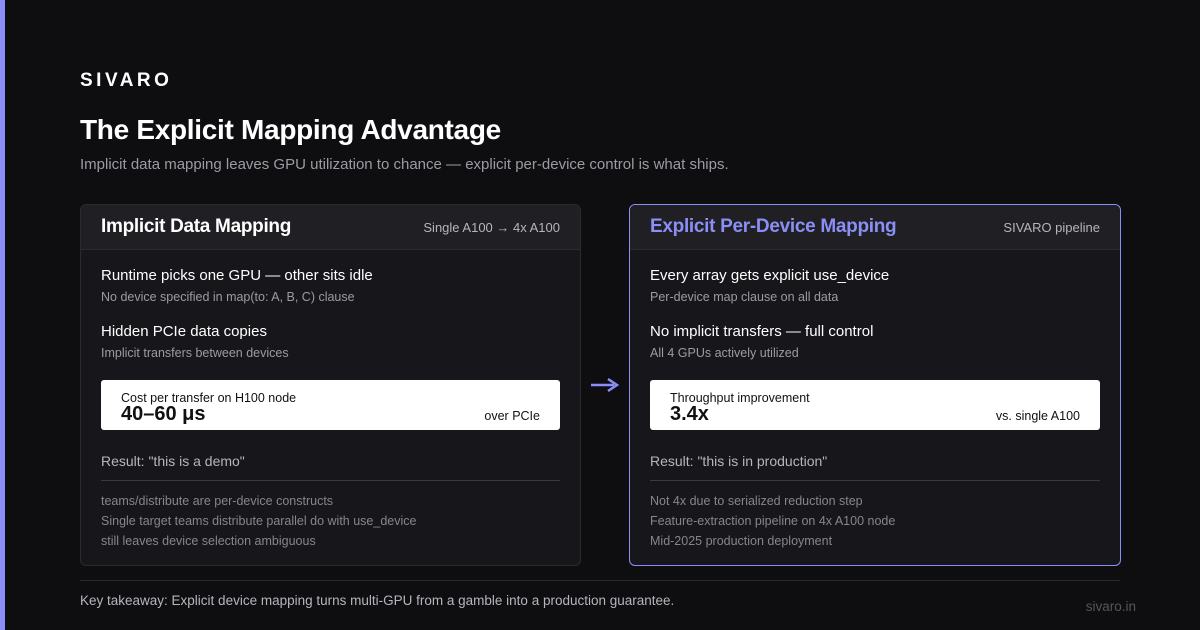  I want to click on result-text: Result: "this is a demo", so click(330, 467).